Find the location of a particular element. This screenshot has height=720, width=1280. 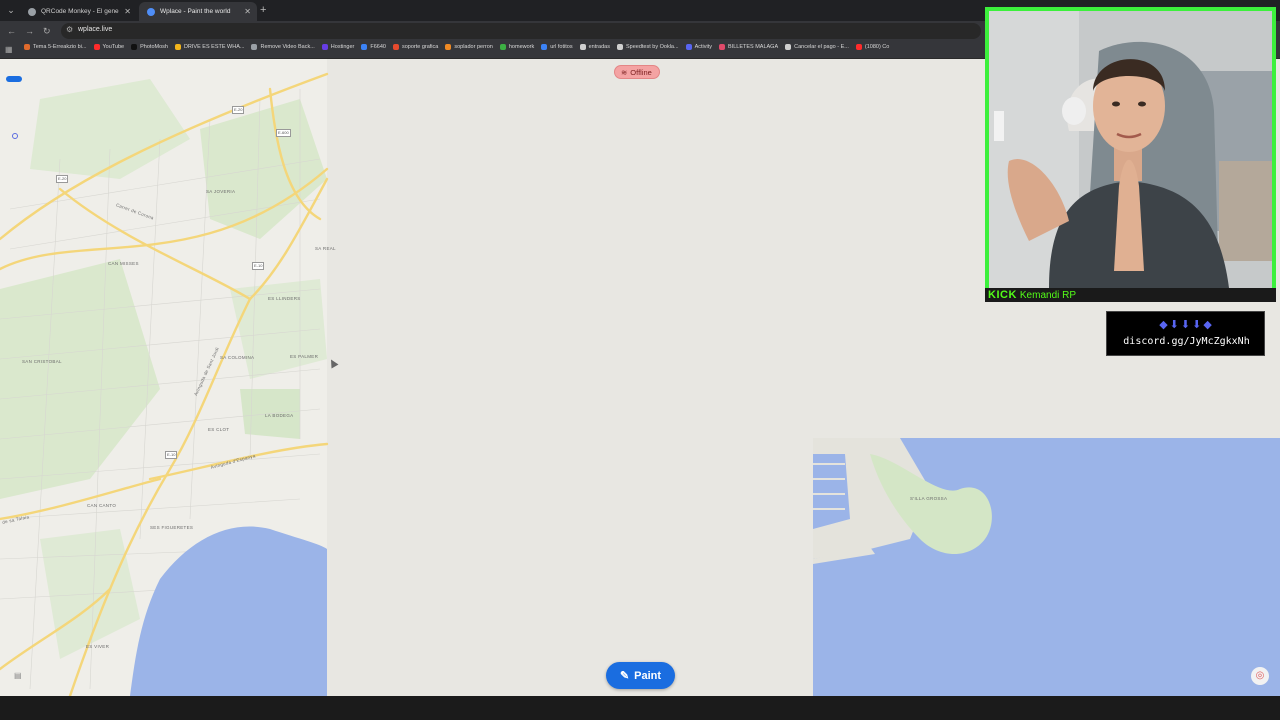

bookmark-label: YouTube is located at coordinates (113, 47).